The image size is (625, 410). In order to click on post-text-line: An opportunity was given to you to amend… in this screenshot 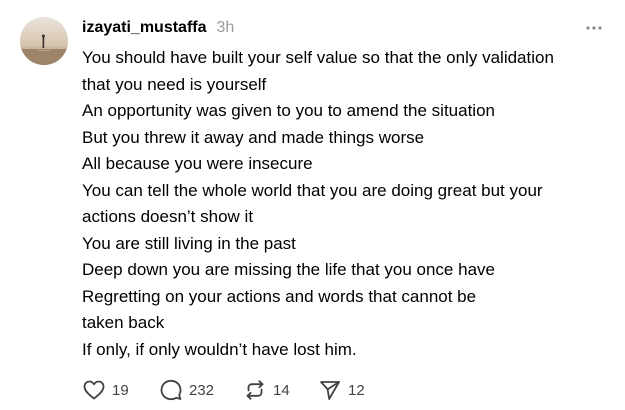, I will do `click(288, 110)`.